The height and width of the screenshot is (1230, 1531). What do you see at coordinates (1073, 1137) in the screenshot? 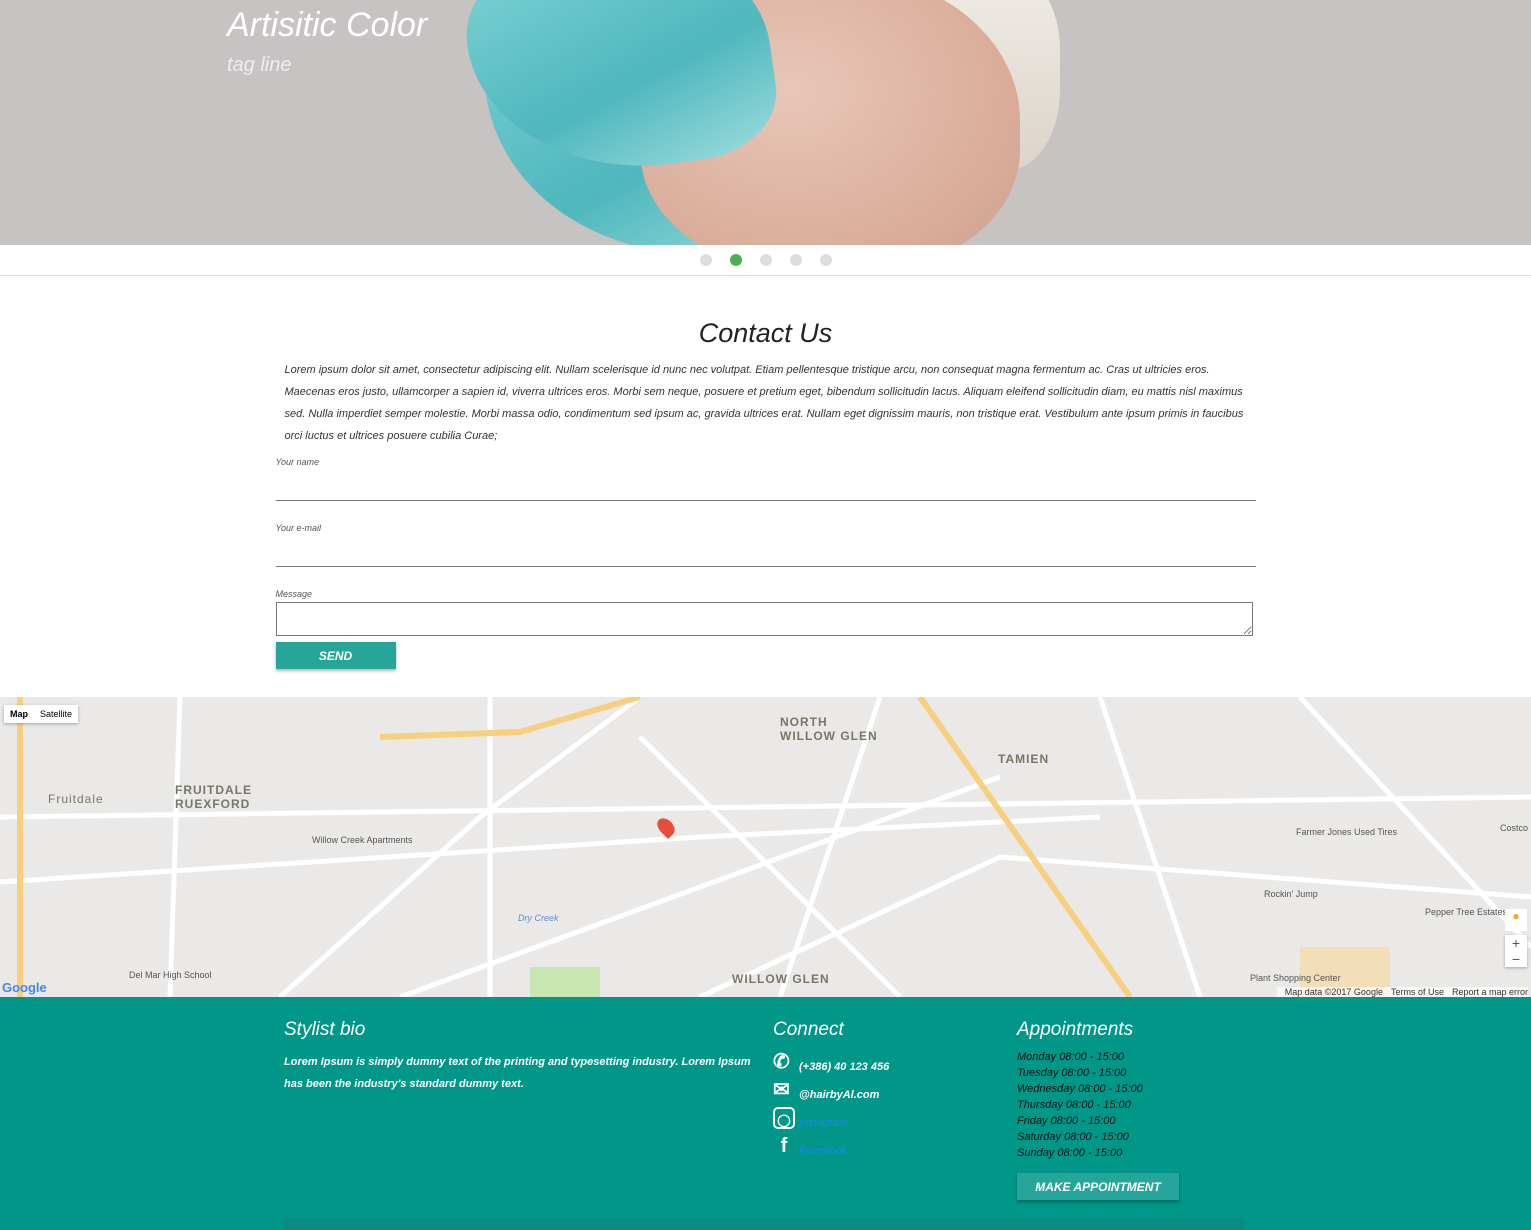
I see `hours-item: Saturday 08:00 - 15:00` at bounding box center [1073, 1137].